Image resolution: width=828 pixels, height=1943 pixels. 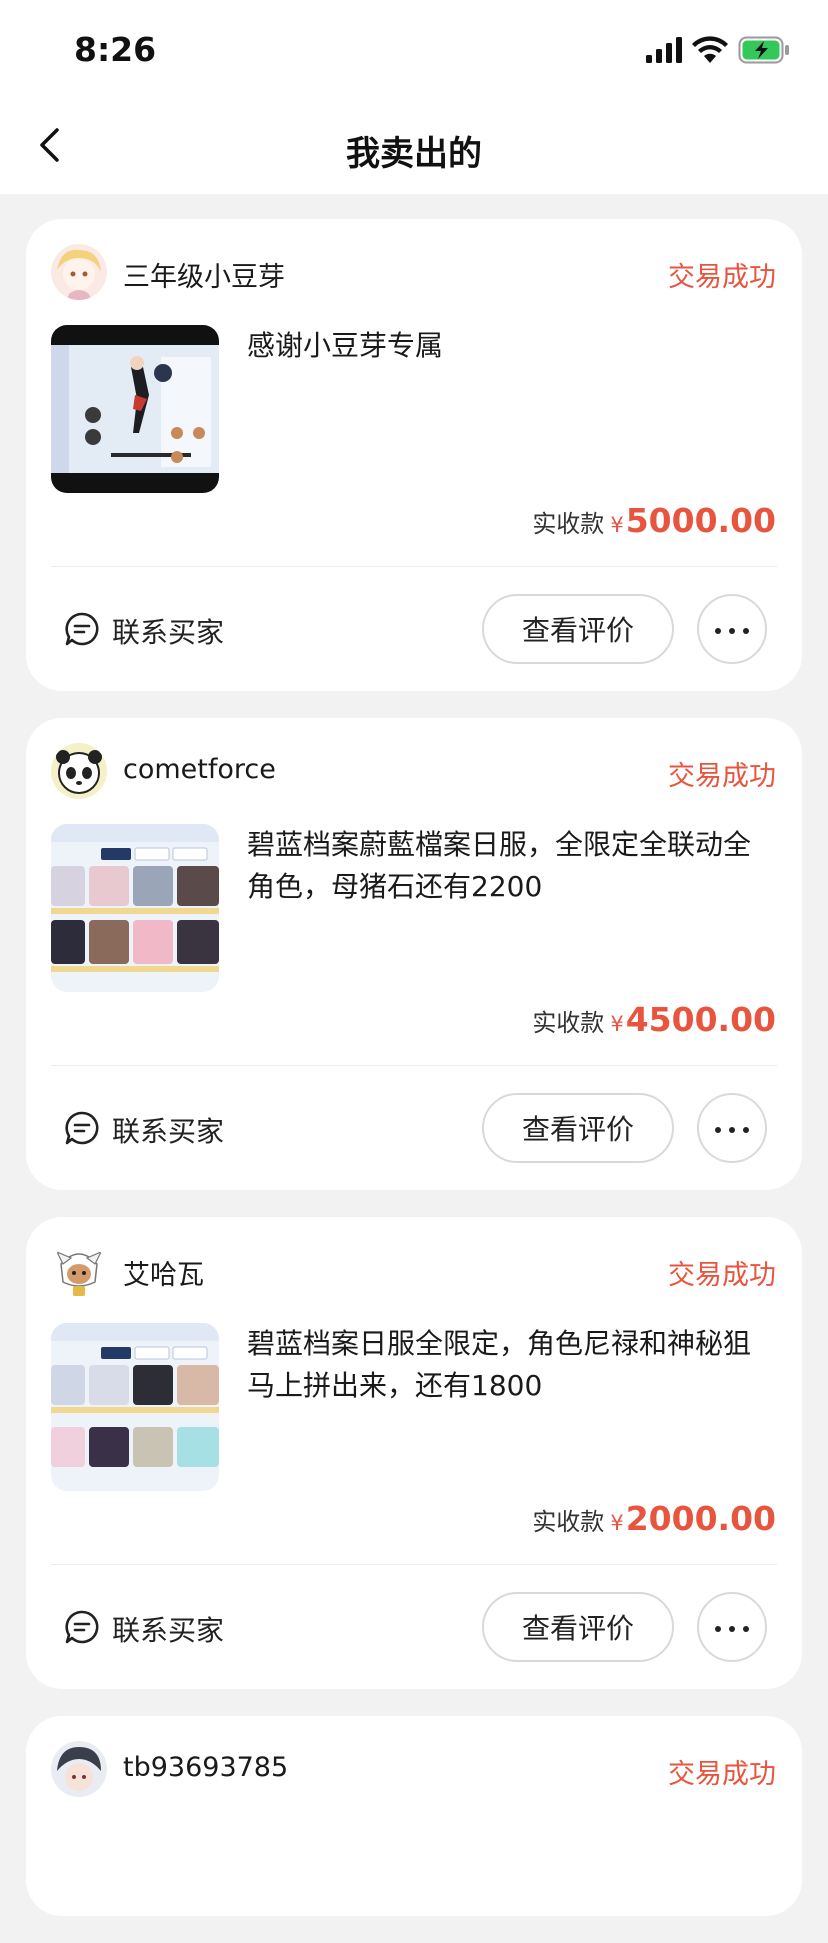 I want to click on status-icons, so click(x=718, y=52).